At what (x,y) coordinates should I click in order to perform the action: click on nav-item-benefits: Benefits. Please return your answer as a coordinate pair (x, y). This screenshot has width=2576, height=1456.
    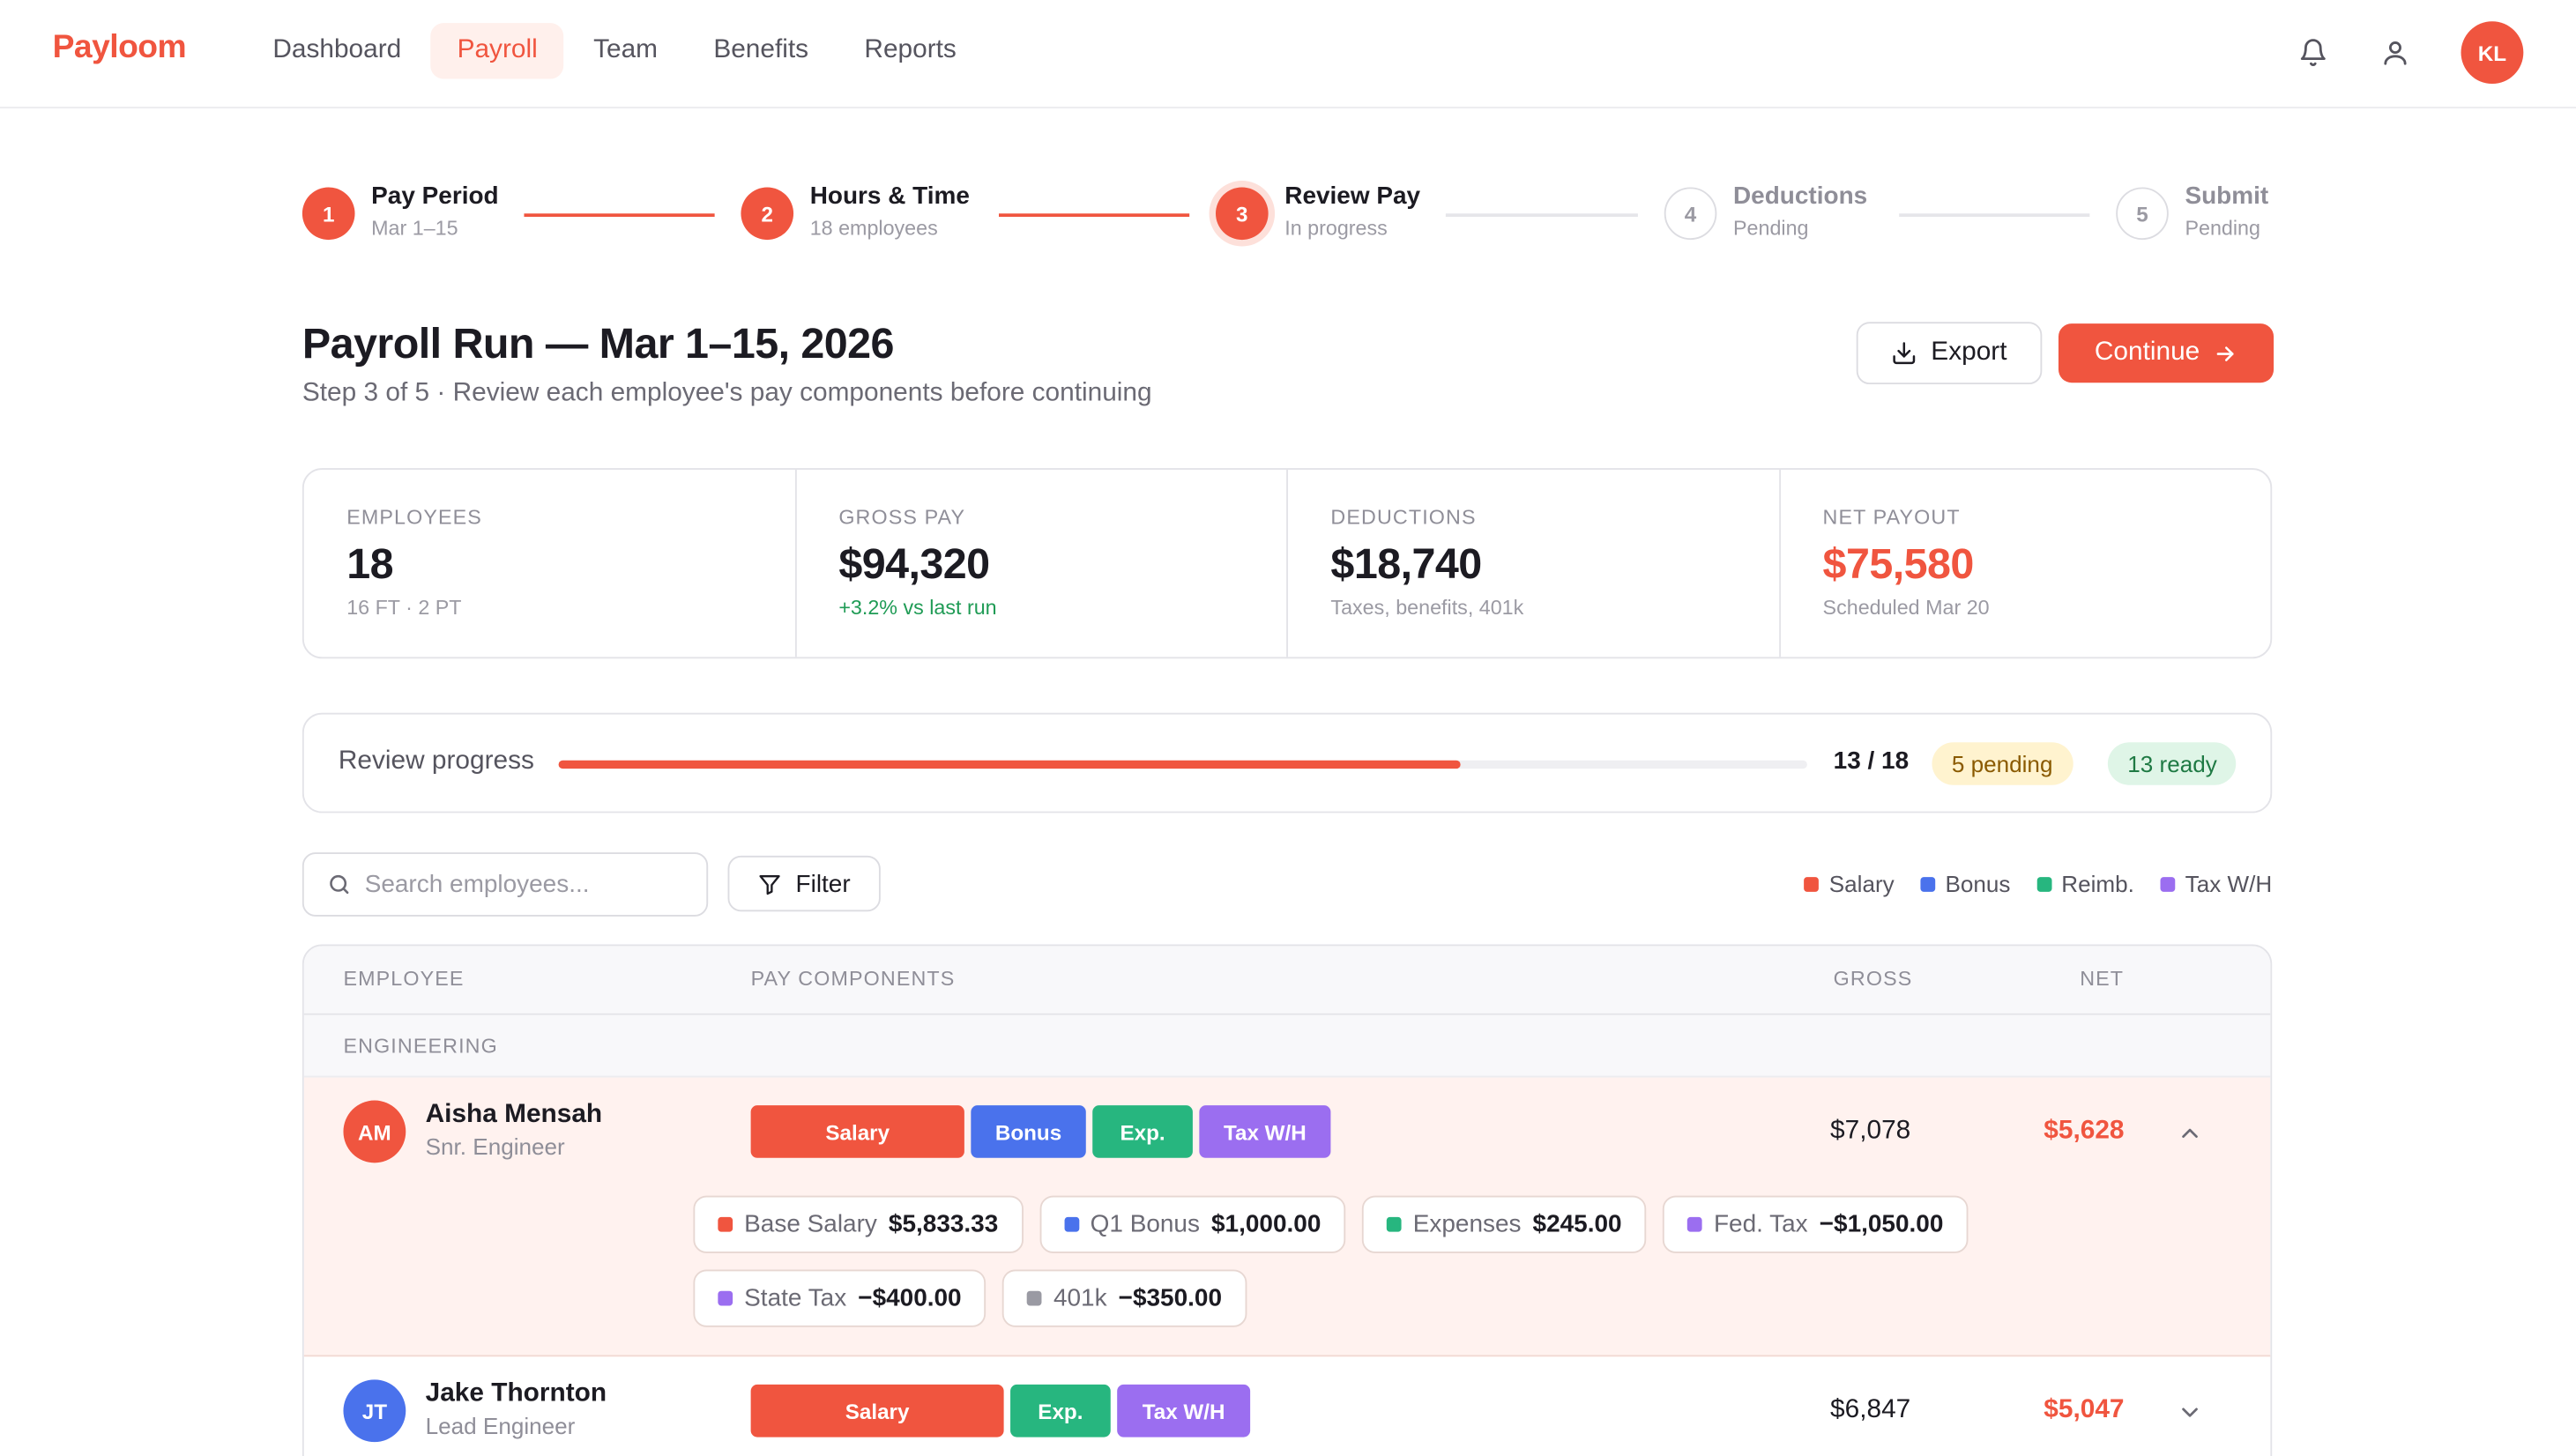
    Looking at the image, I should click on (761, 50).